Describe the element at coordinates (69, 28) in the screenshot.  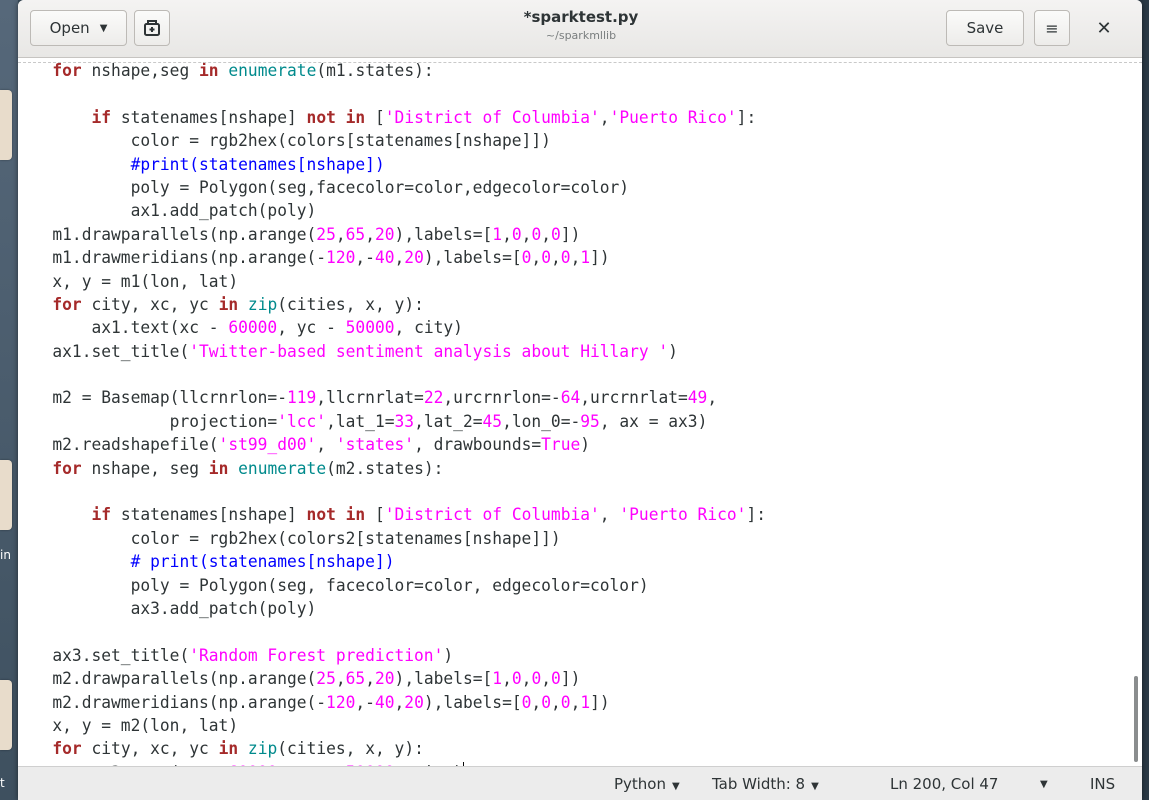
I see `open-button-label: Open` at that location.